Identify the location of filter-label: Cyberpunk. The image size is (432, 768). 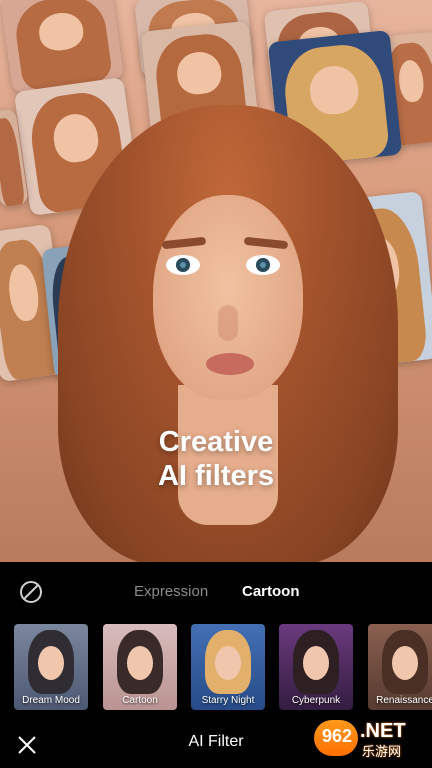
(316, 700).